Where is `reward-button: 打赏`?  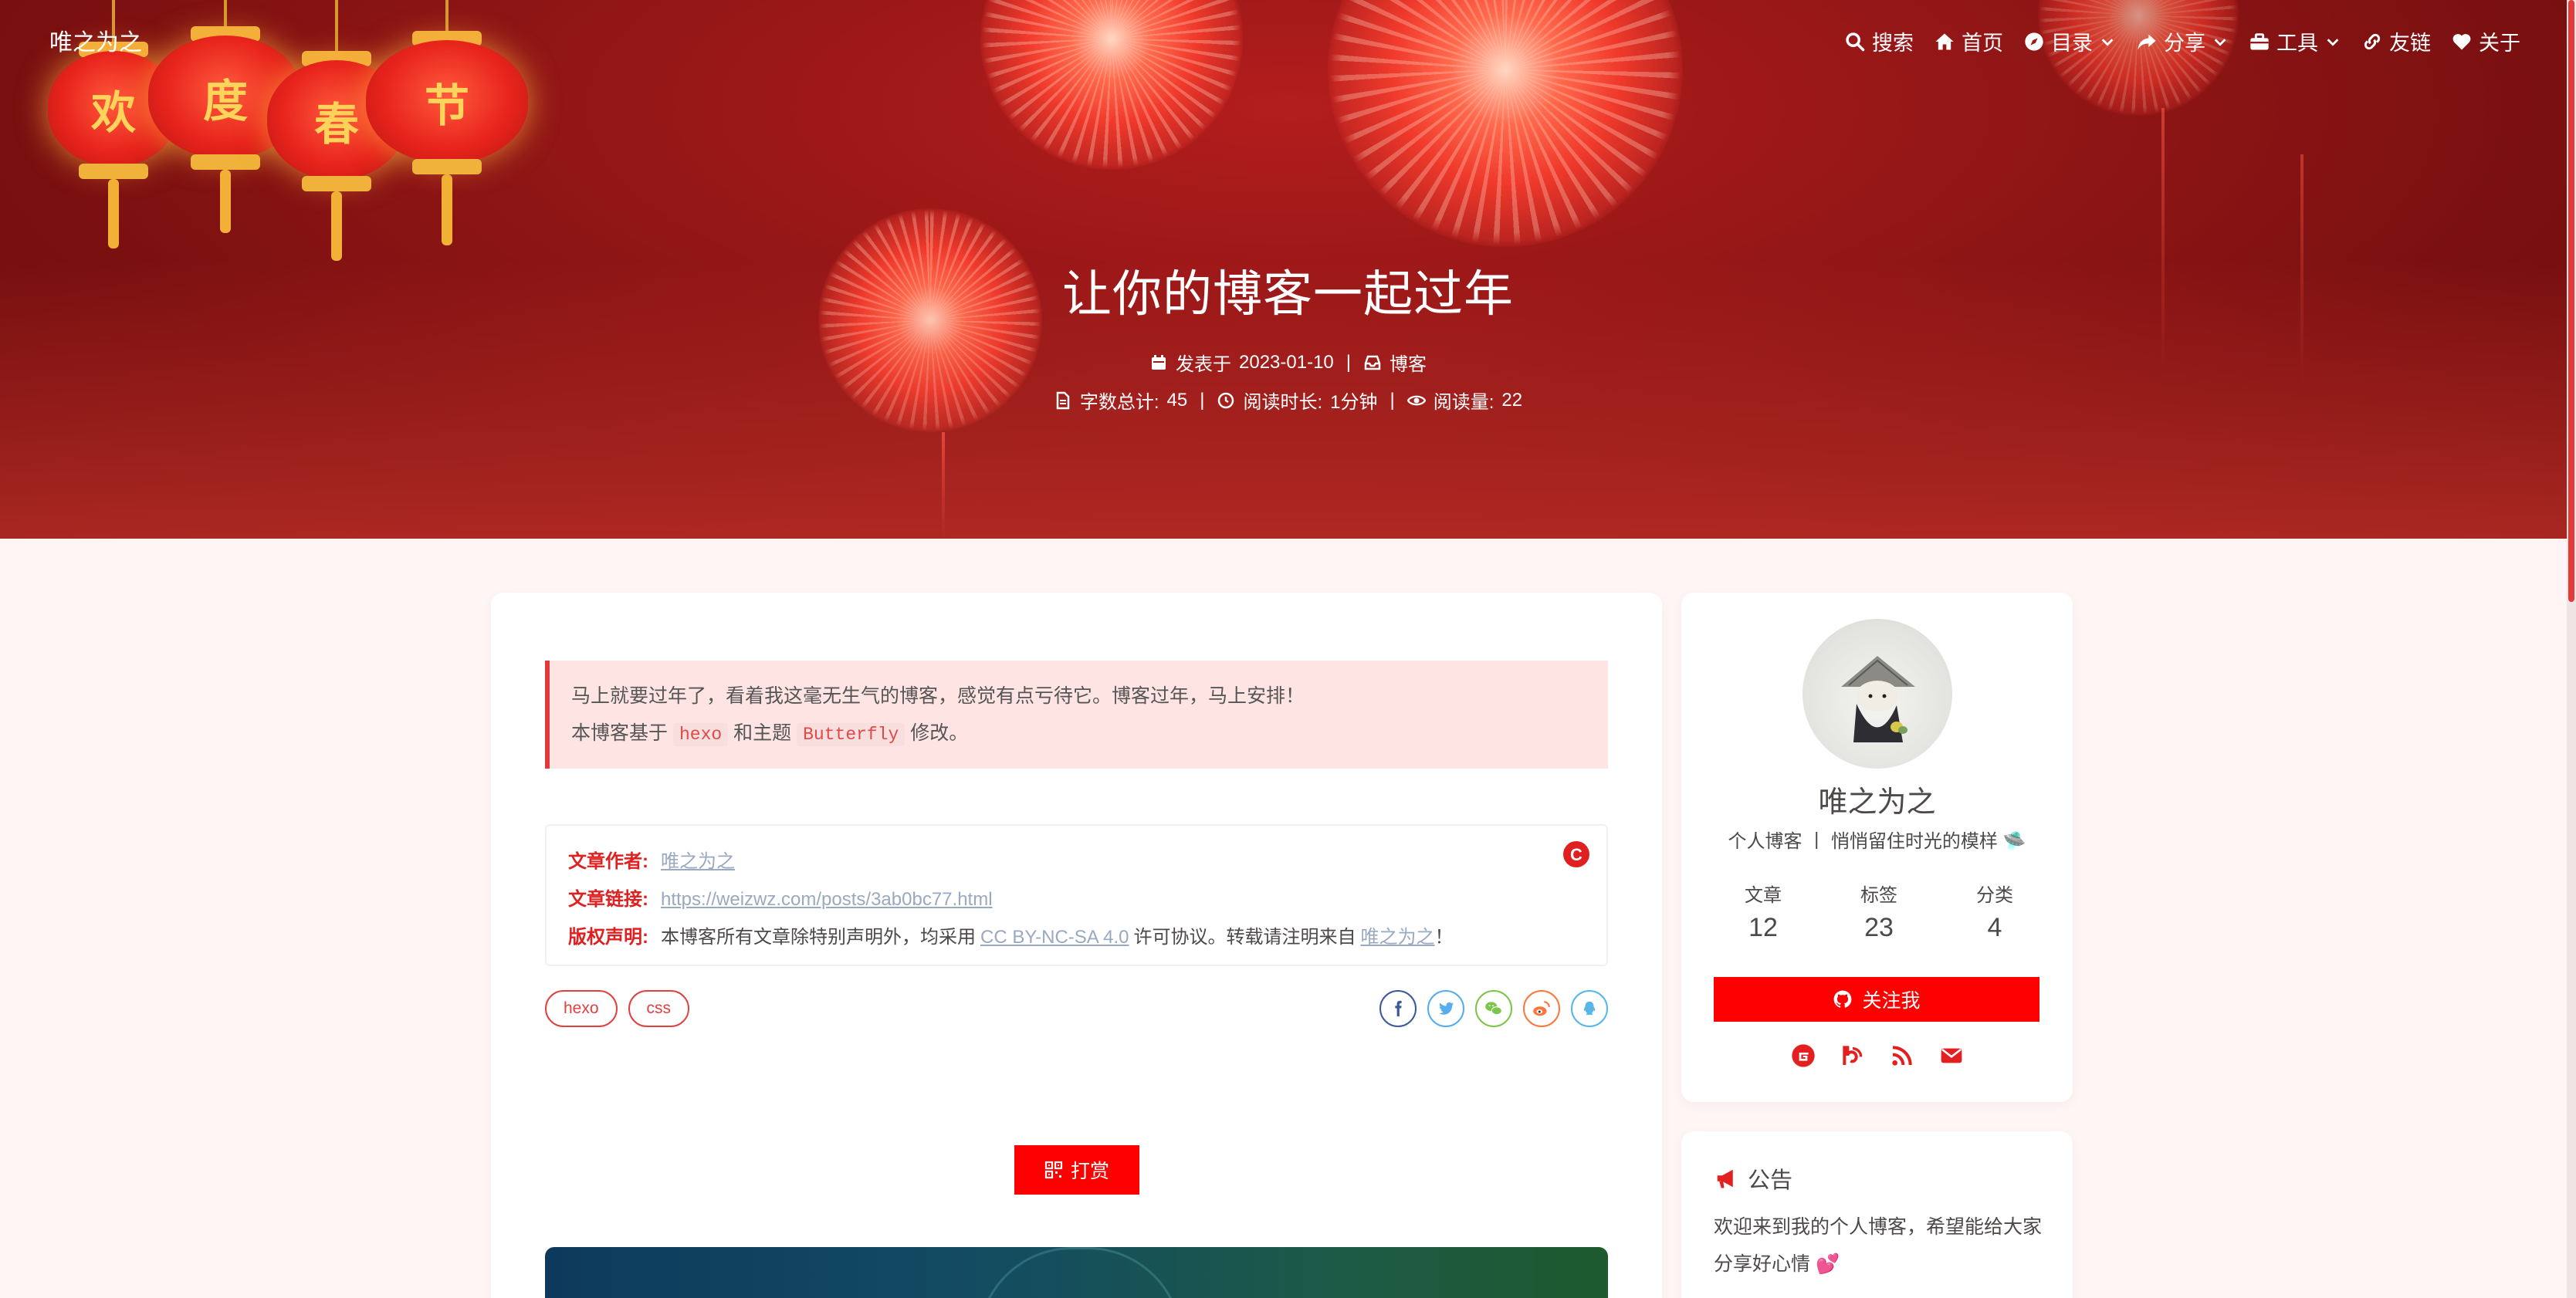
reward-button: 打赏 is located at coordinates (1076, 1170).